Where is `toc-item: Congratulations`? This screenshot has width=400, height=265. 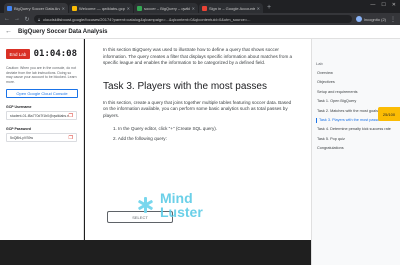
toc-item: Congratulations is located at coordinates (358, 148).